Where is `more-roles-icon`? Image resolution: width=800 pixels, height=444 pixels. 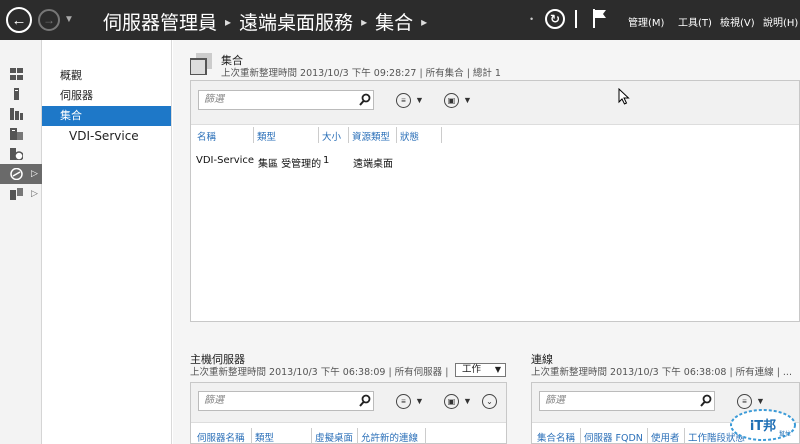
more-roles-icon is located at coordinates (16, 194).